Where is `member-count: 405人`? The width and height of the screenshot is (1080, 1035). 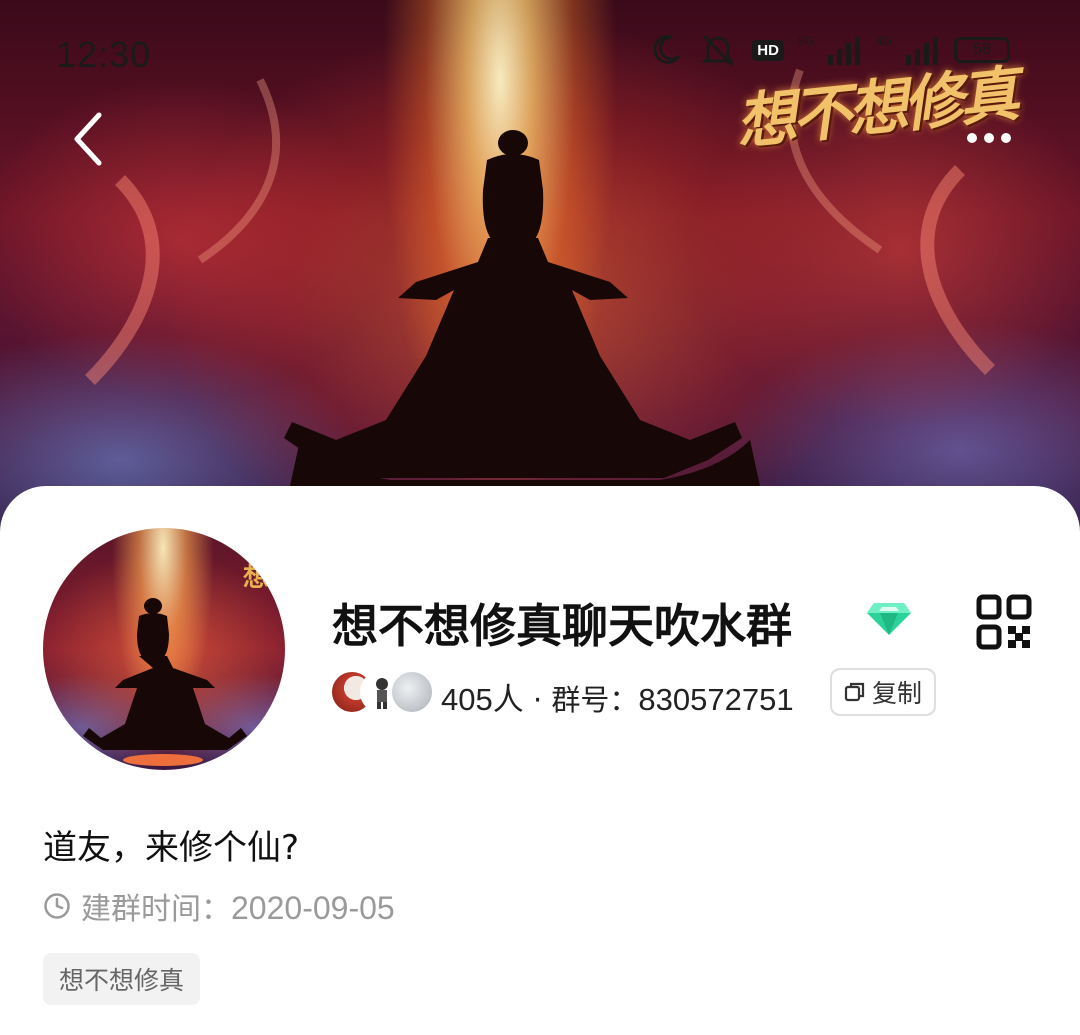 member-count: 405人 is located at coordinates (482, 699).